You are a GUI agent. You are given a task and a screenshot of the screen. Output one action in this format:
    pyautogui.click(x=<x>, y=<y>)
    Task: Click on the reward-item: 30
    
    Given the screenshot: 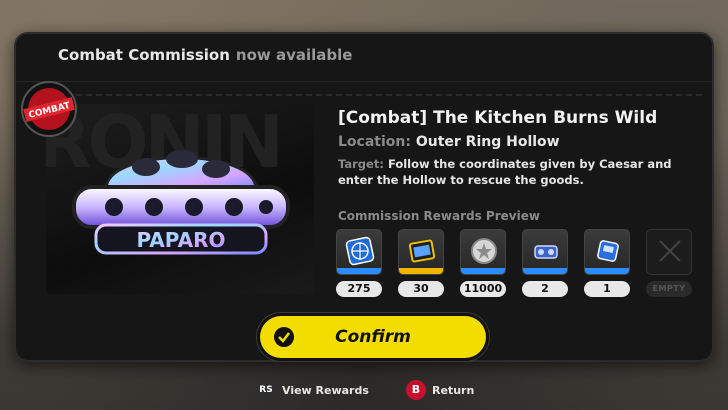 What is the action you would take?
    pyautogui.click(x=421, y=263)
    